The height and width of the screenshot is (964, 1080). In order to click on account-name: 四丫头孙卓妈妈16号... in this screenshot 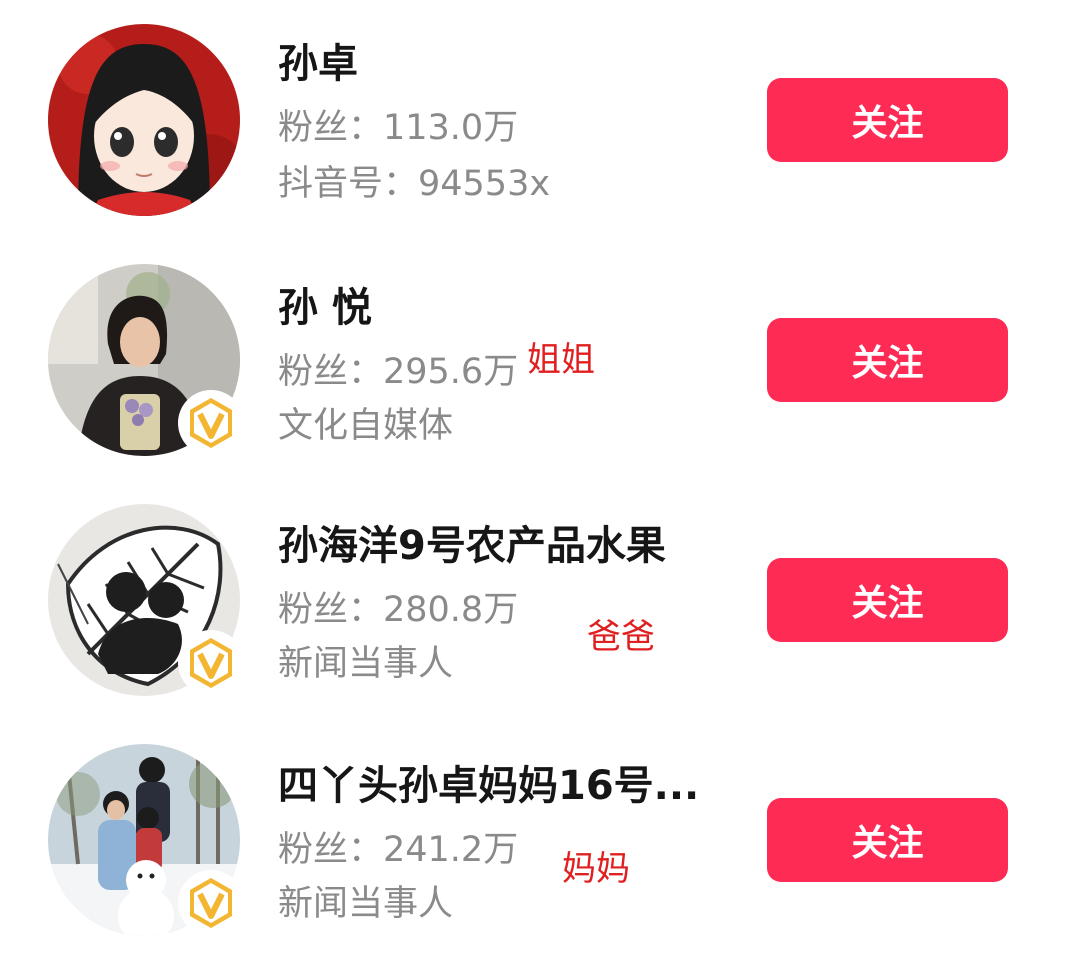, I will do `click(488, 786)`.